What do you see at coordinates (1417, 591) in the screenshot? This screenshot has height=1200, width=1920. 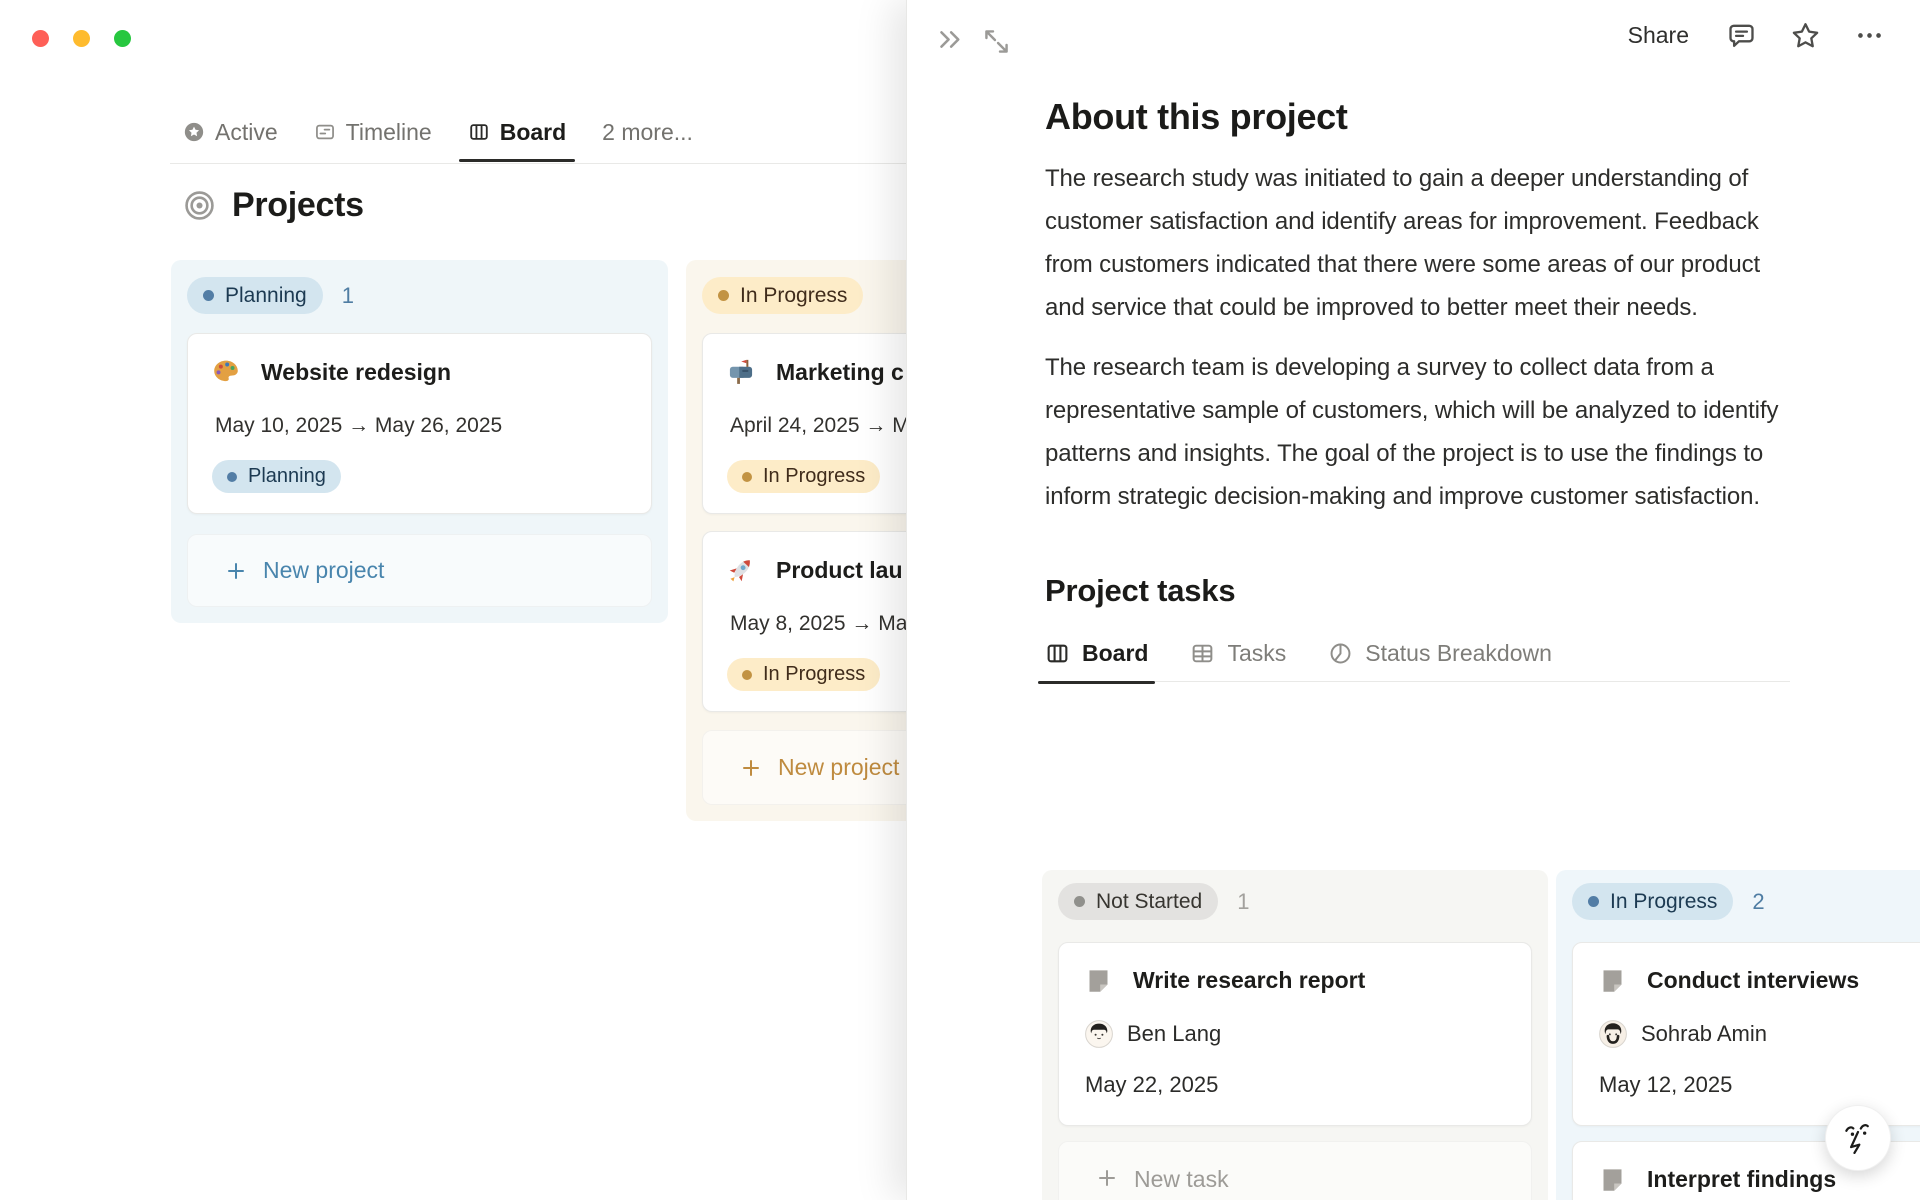 I see `section-heading-tasks: Project tasks` at bounding box center [1417, 591].